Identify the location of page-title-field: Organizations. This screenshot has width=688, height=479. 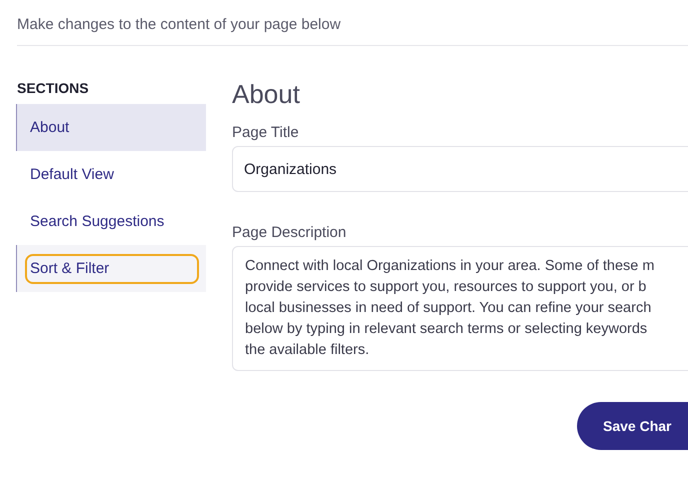
(460, 169).